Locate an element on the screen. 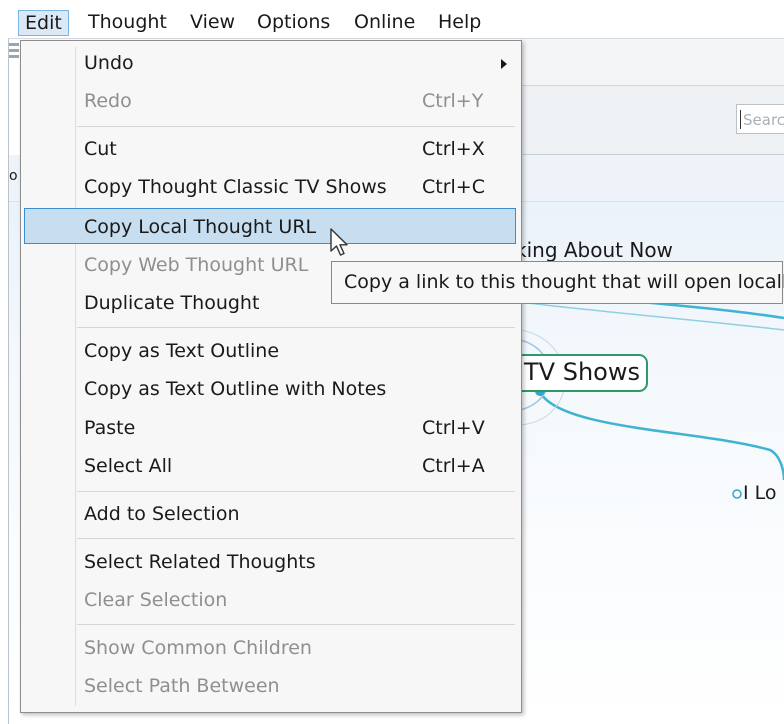  menu-item-select-path: Select Path Between is located at coordinates (182, 686).